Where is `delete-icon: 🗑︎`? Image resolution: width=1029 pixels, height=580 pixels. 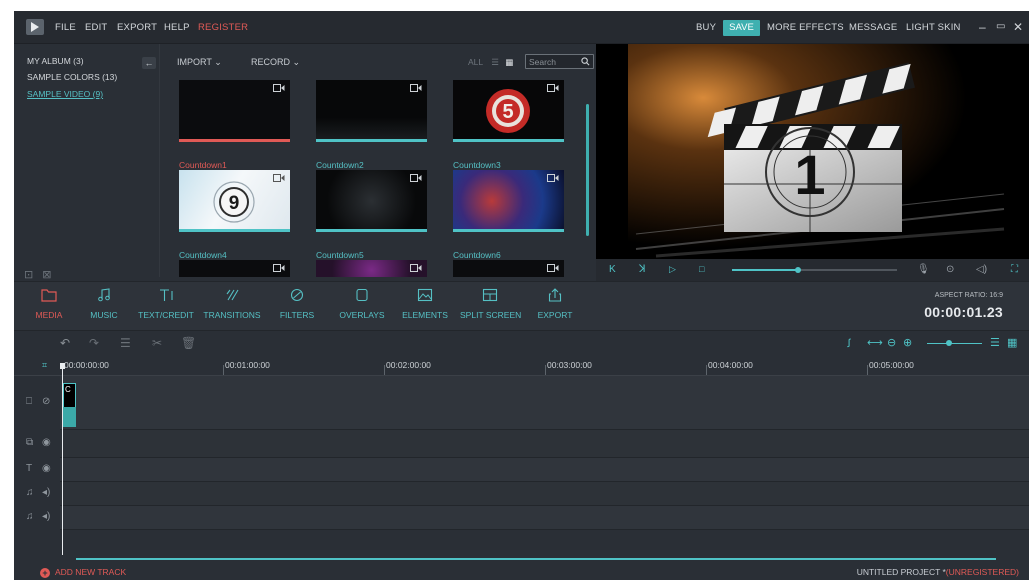 delete-icon: 🗑︎ is located at coordinates (188, 343).